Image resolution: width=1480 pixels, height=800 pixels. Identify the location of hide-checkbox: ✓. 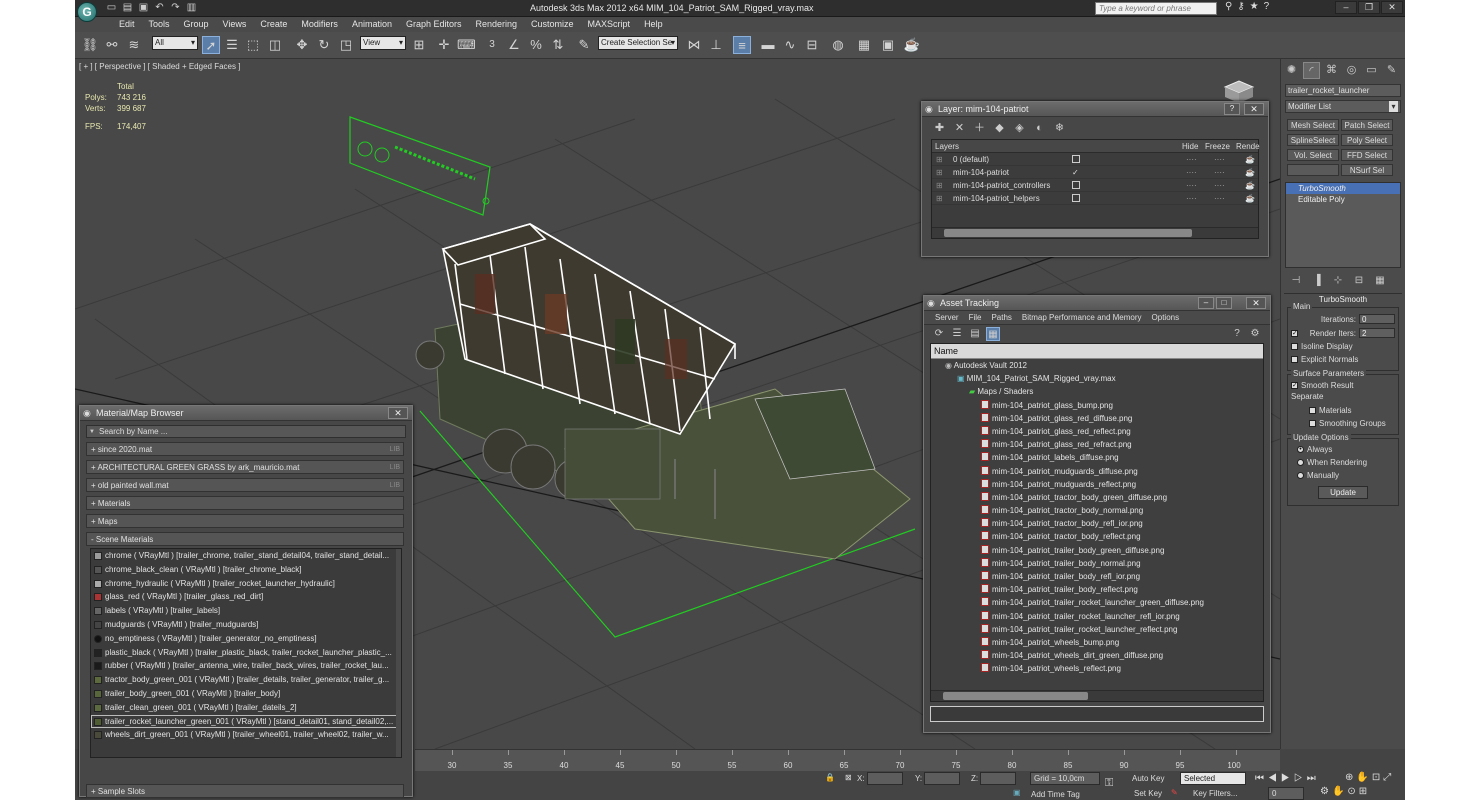
(1076, 171).